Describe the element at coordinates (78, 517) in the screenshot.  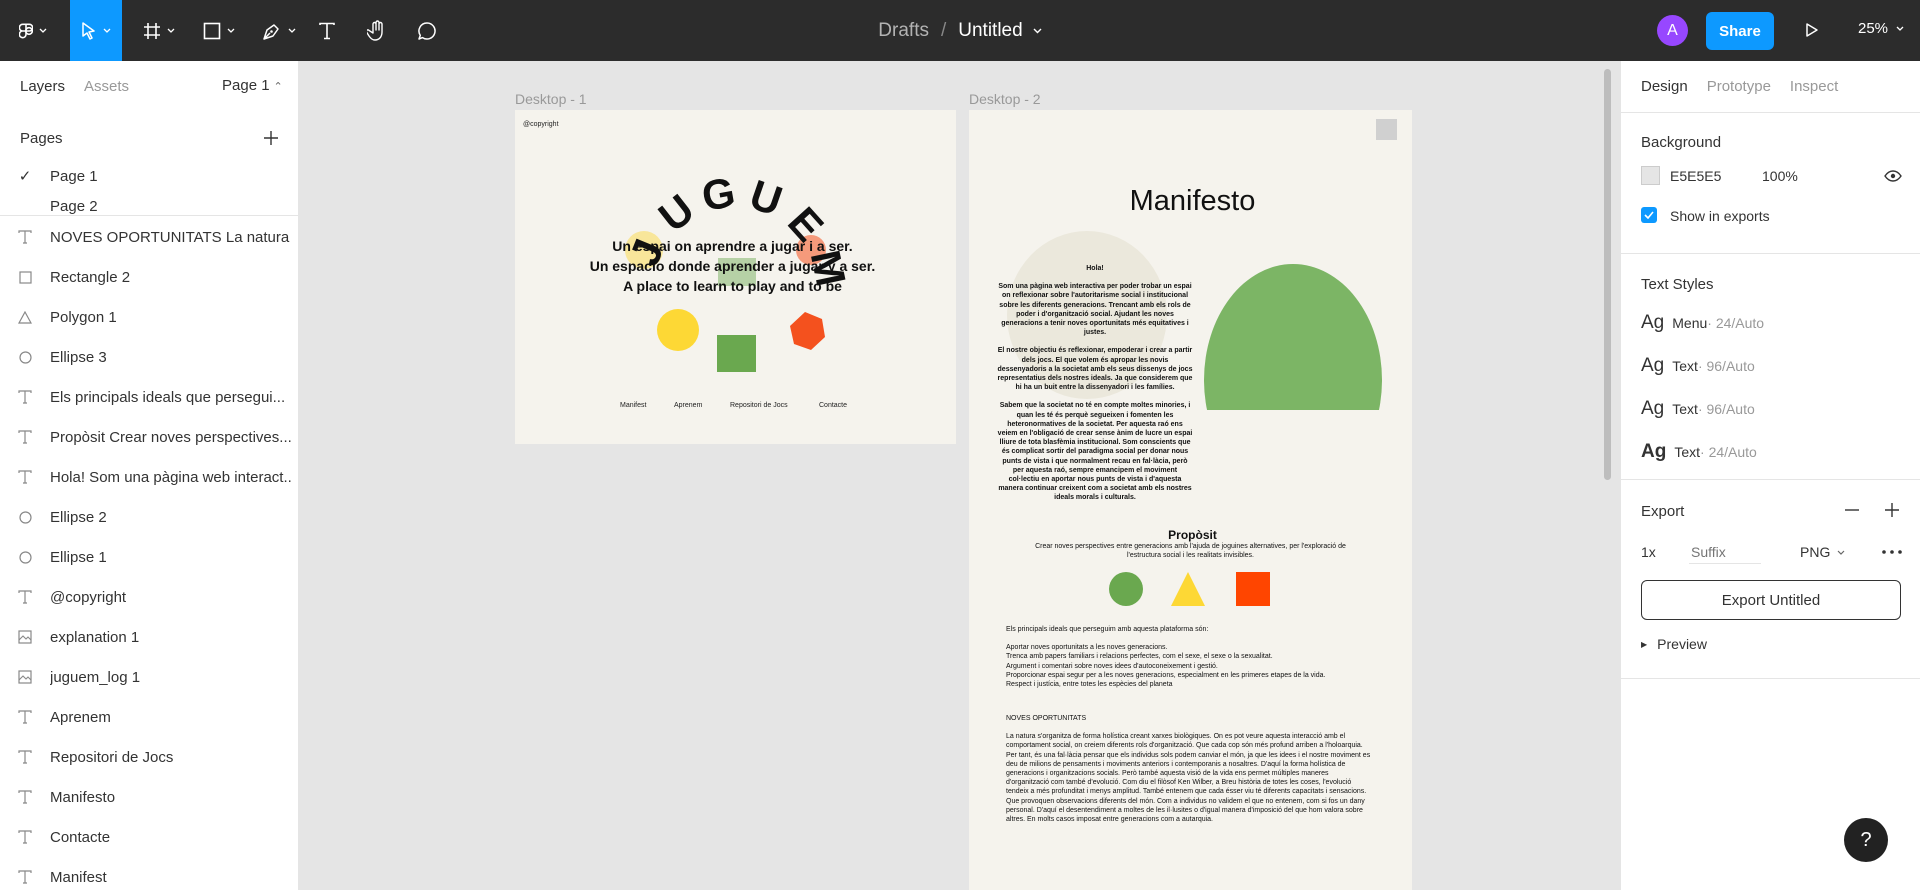
I see `layer-name: Ellipse 2` at that location.